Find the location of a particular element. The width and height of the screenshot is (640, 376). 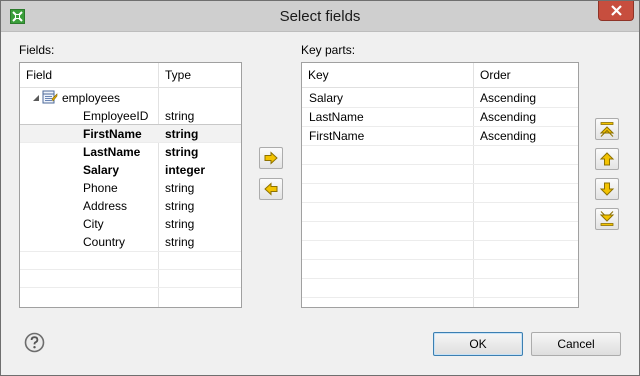

move-top-icon is located at coordinates (607, 129).